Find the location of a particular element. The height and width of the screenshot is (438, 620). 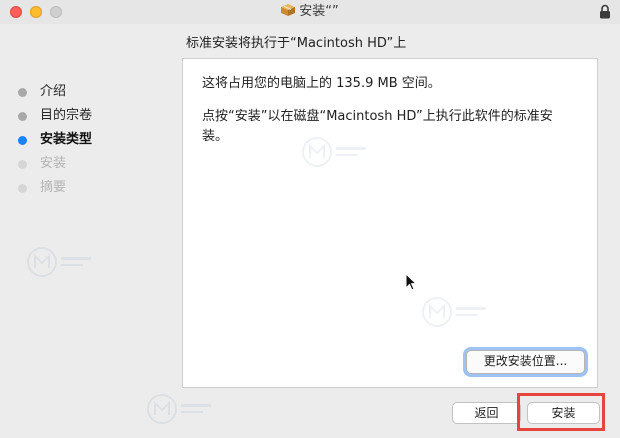

step-summary: 摘要 is located at coordinates (55, 188).